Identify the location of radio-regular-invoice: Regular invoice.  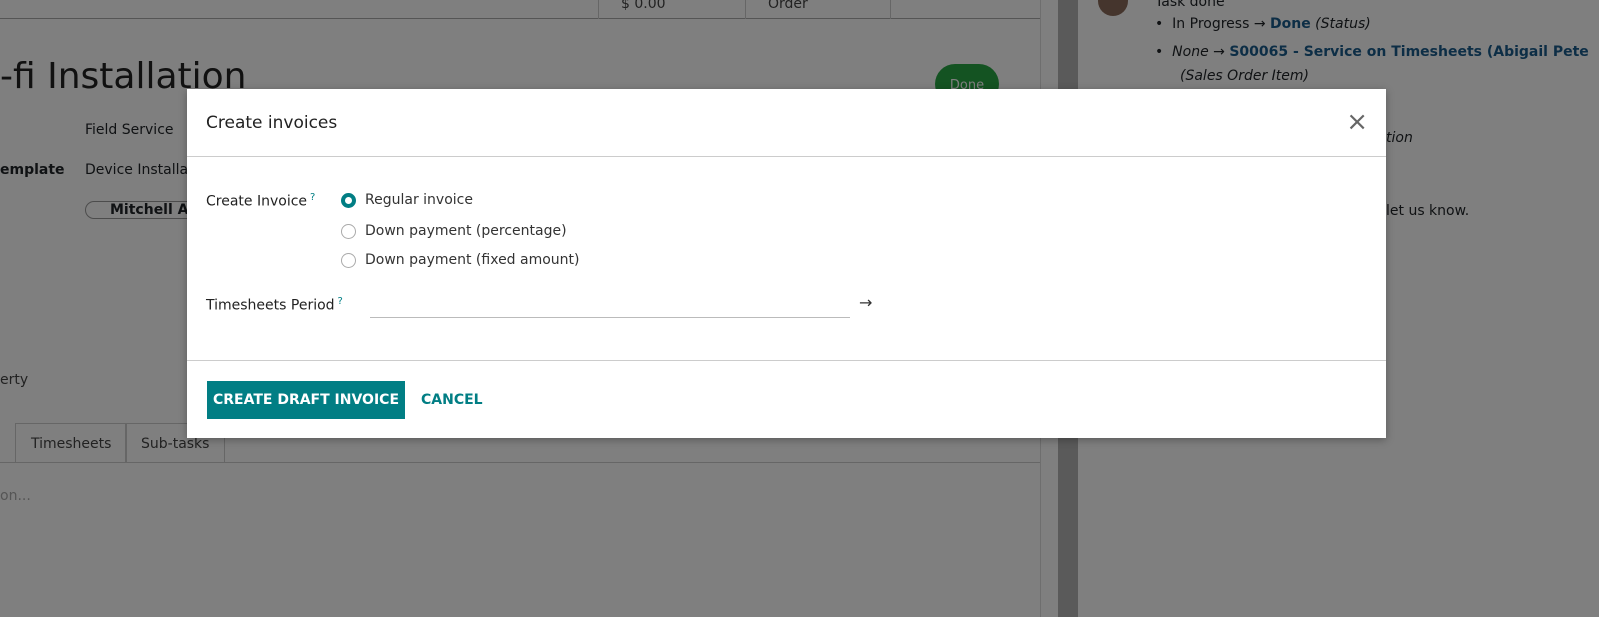
(407, 200).